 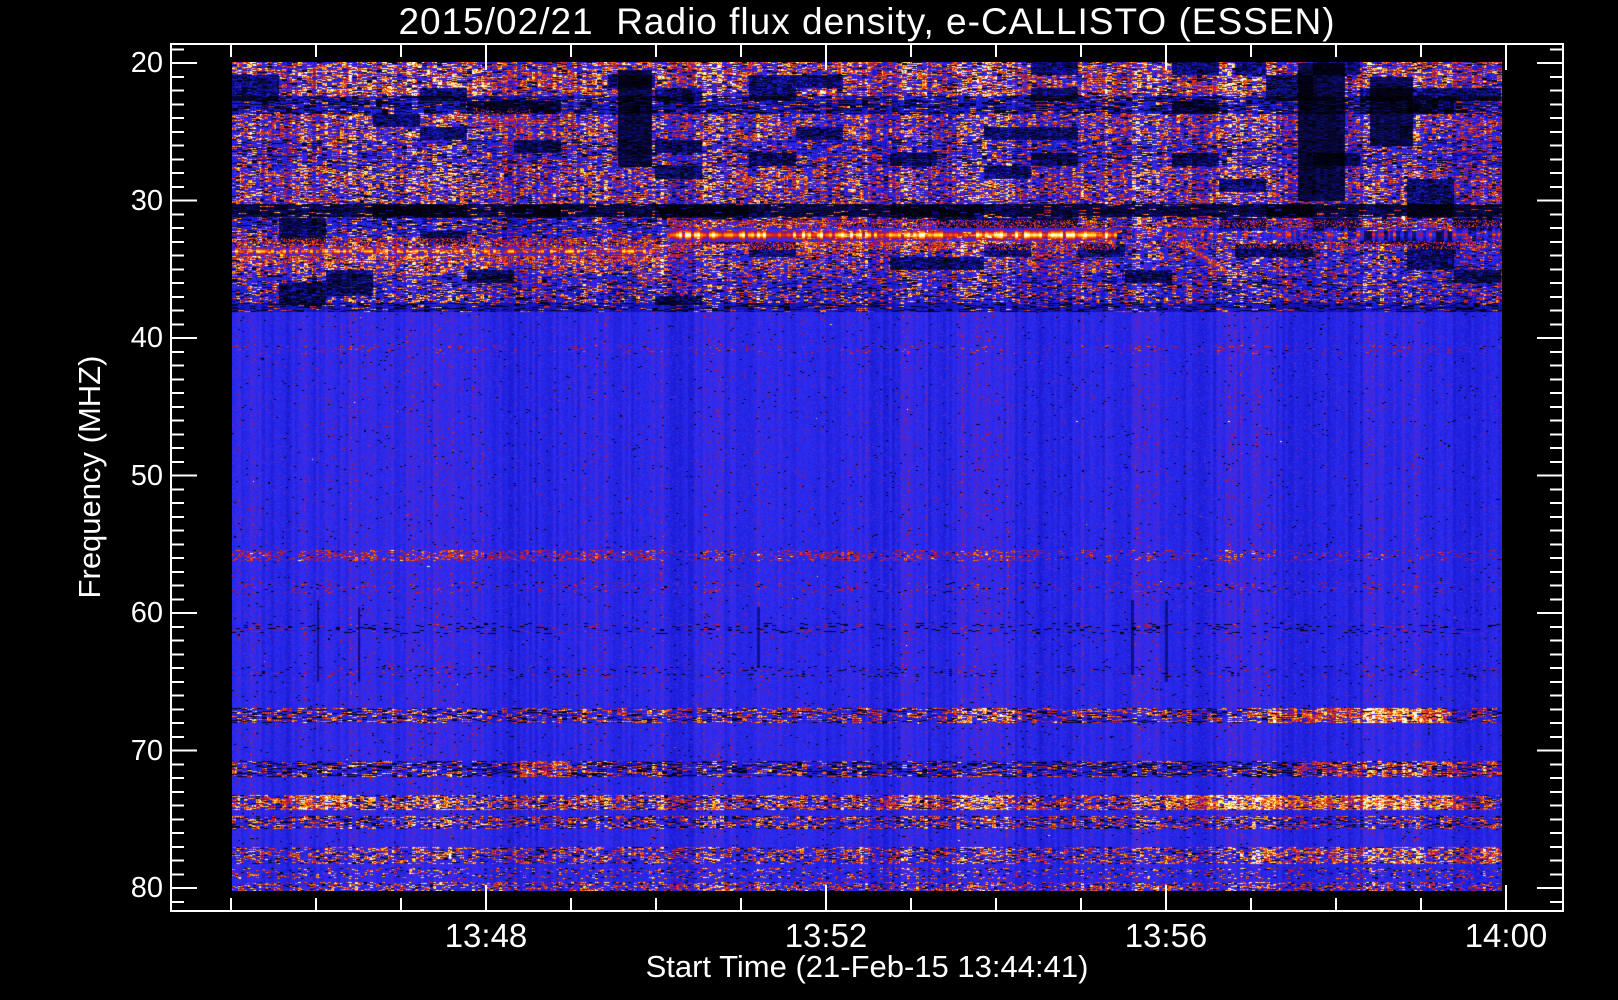 What do you see at coordinates (146, 750) in the screenshot?
I see `y-tick-label: 70` at bounding box center [146, 750].